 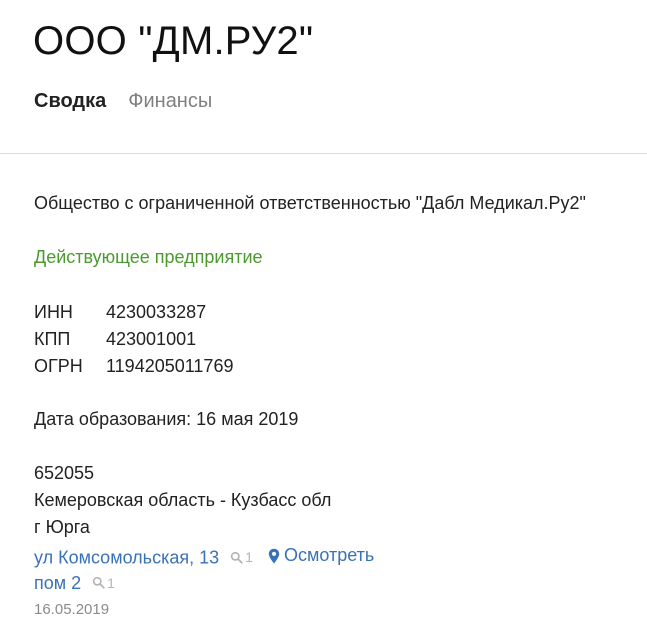 I want to click on room-search-count: 1, so click(x=103, y=583).